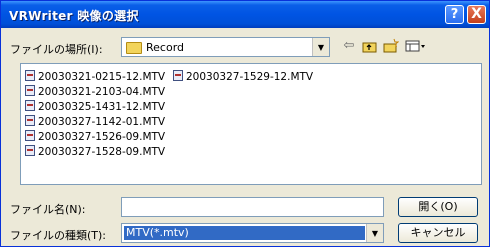 The image size is (490, 247). What do you see at coordinates (438, 233) in the screenshot?
I see `cancel-button: キャンセル` at bounding box center [438, 233].